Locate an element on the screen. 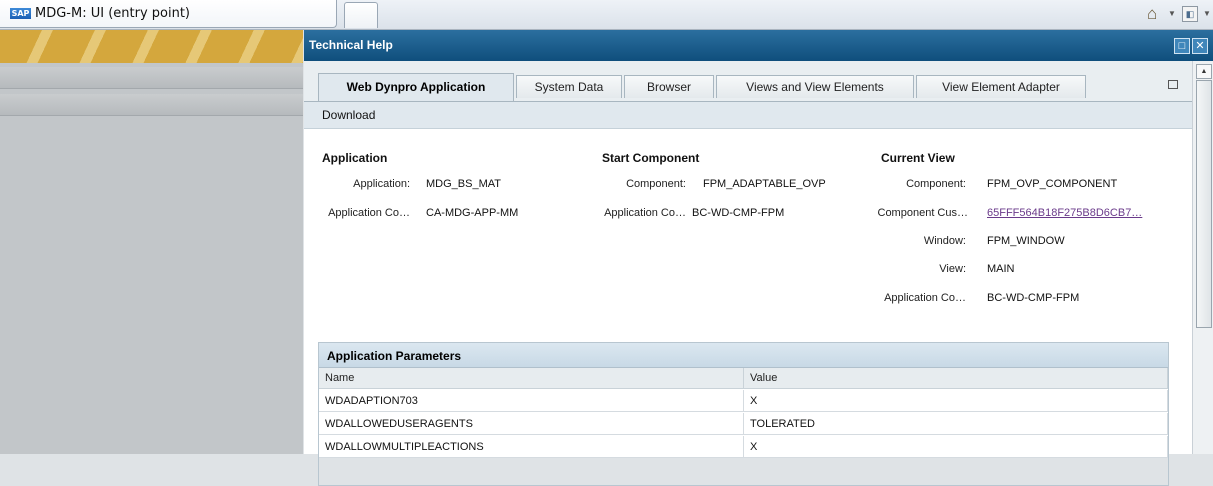 The image size is (1213, 486). table-title-bar: Application Parameters is located at coordinates (743, 355).